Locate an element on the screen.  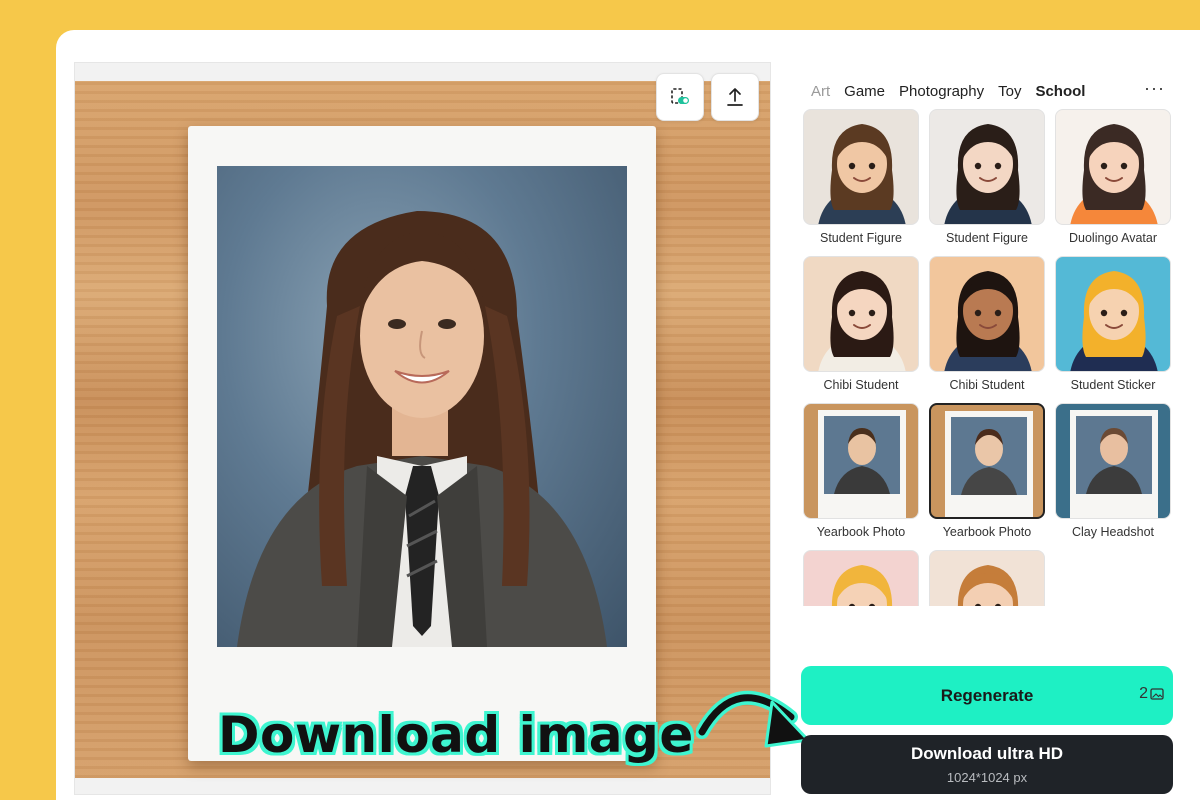
tab-game: Game is located at coordinates (864, 91).